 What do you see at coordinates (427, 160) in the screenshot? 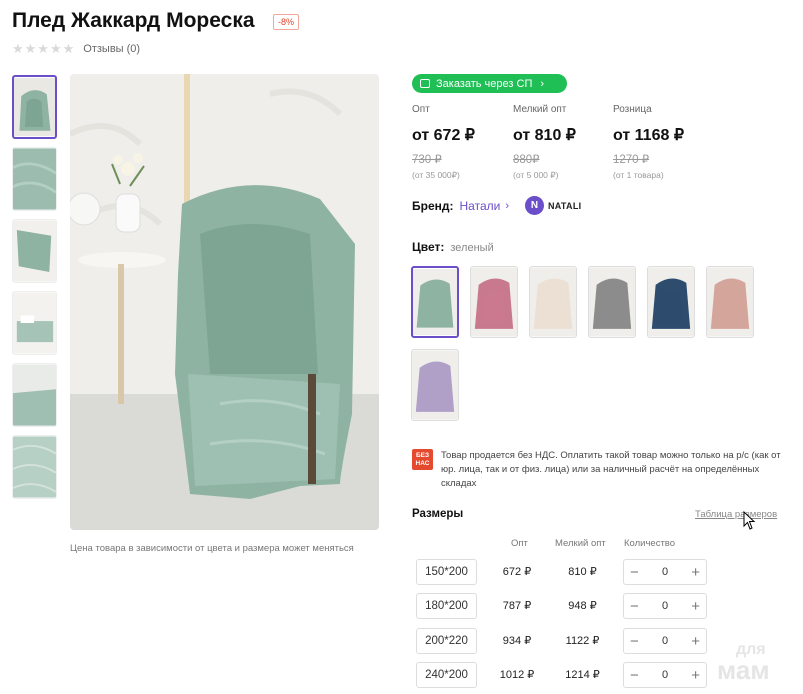
I see `price-old: 730 ₽` at bounding box center [427, 160].